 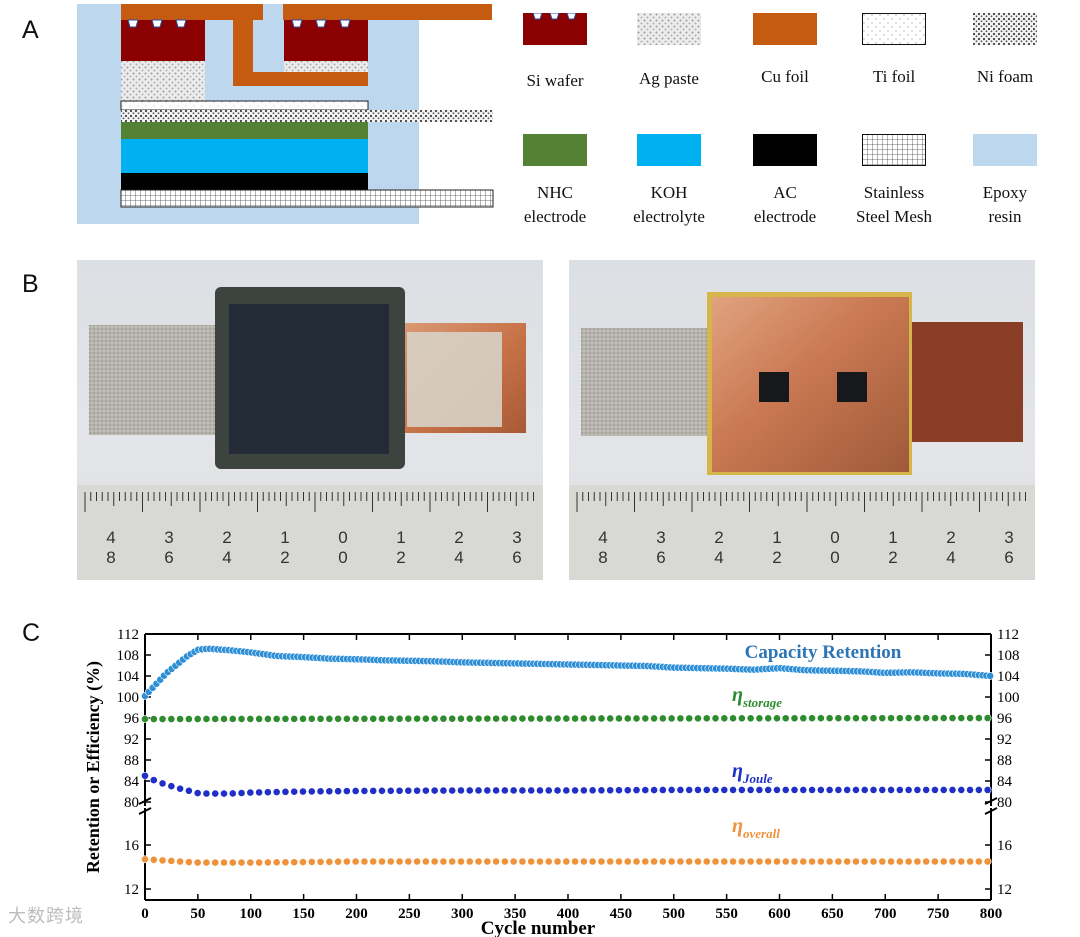 I want to click on x-tick-label: 450, so click(x=621, y=914).